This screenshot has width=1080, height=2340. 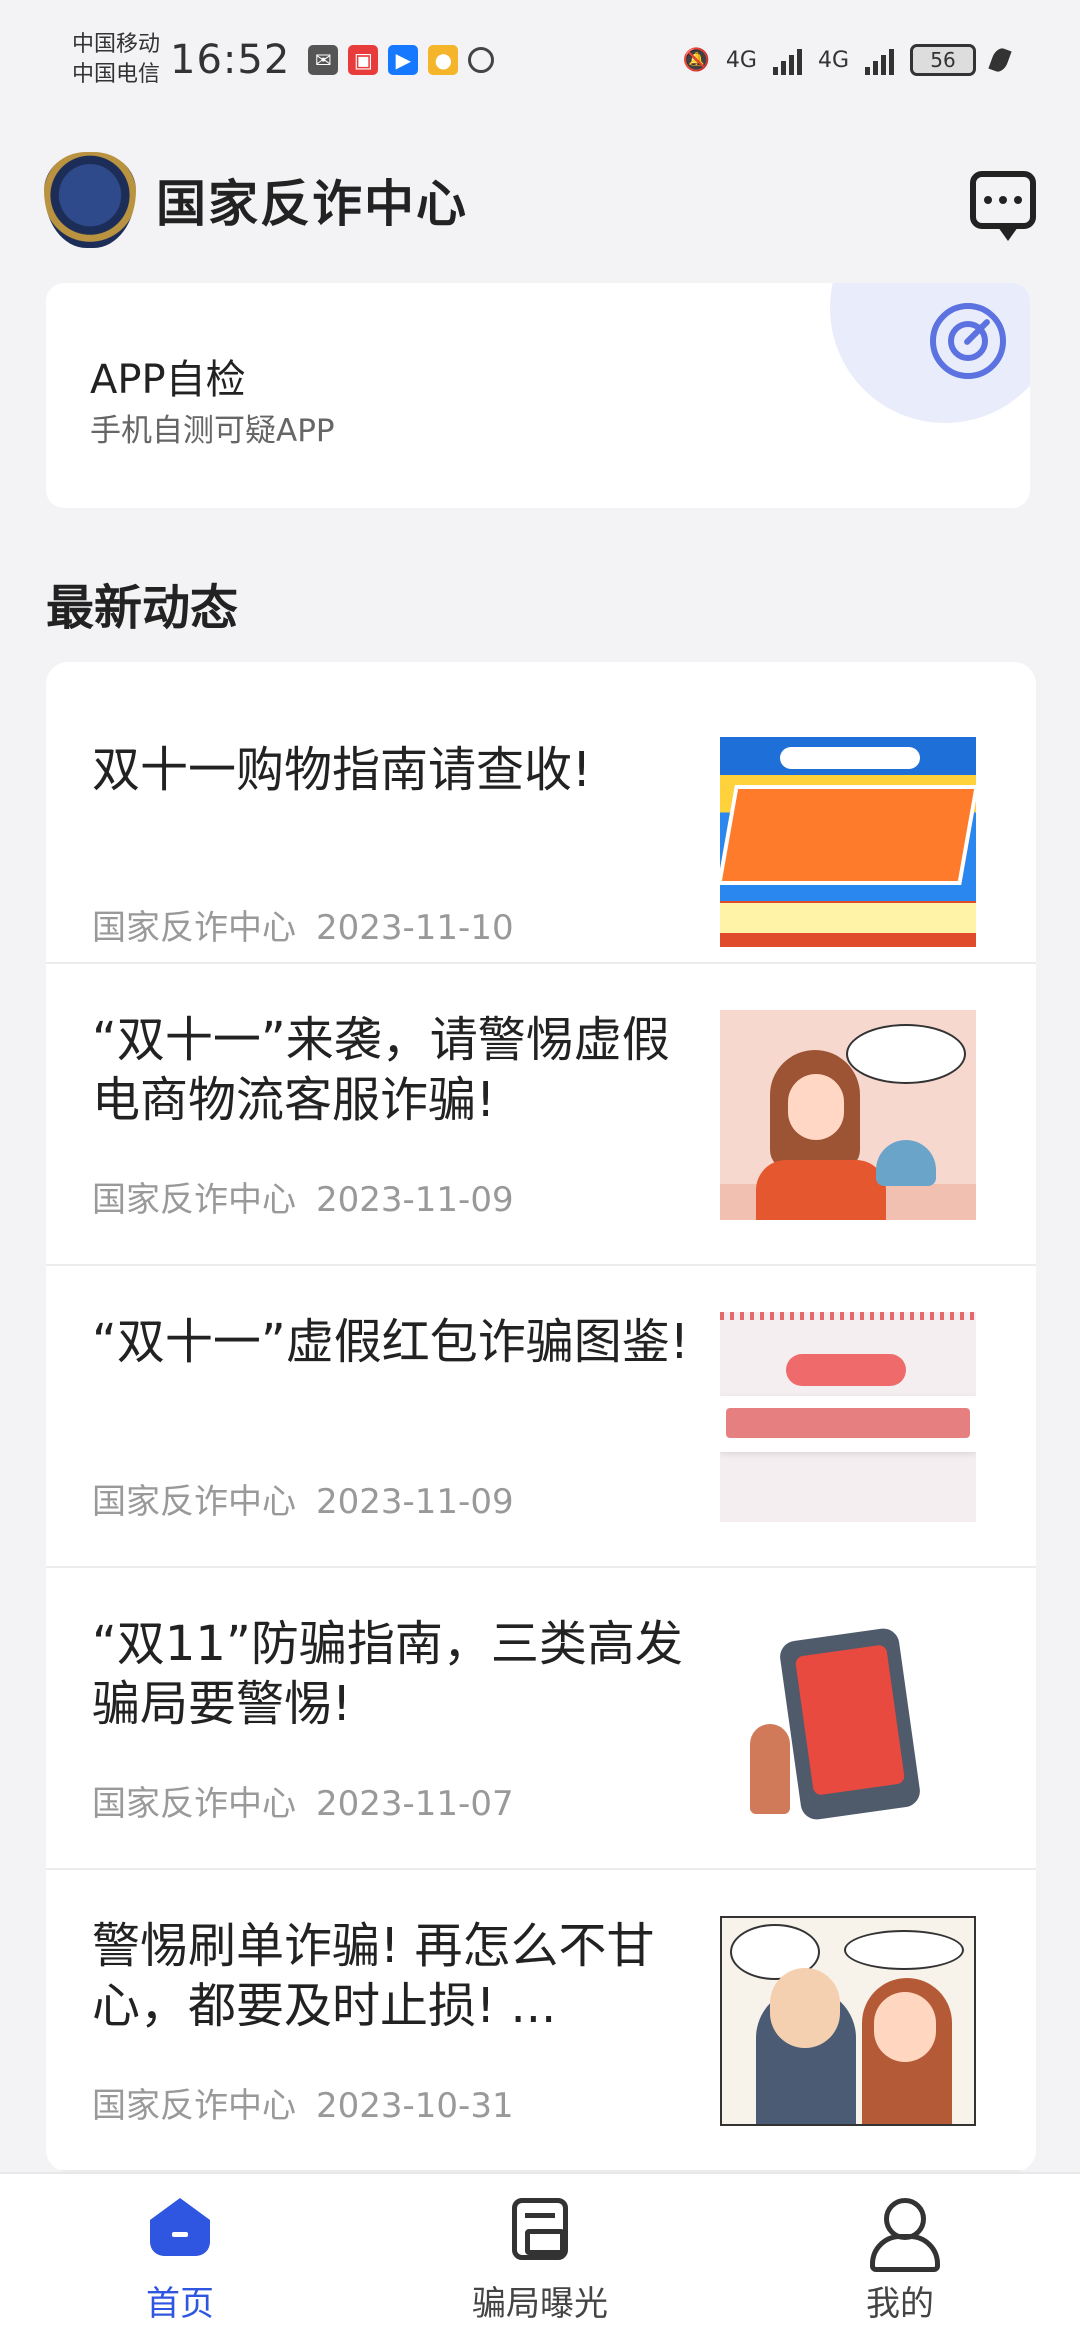 I want to click on news-meta: 国家反诈中心 2023-11-10, so click(x=303, y=924).